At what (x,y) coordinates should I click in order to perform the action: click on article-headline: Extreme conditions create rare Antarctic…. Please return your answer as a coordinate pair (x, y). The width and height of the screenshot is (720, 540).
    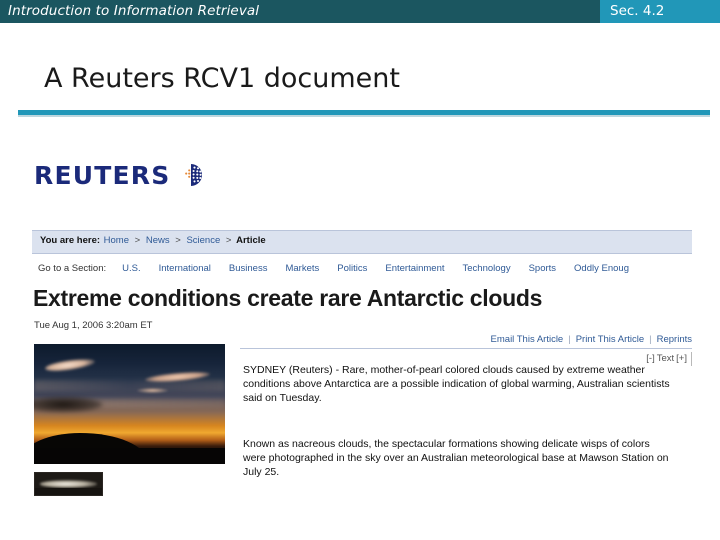
    Looking at the image, I should click on (288, 298).